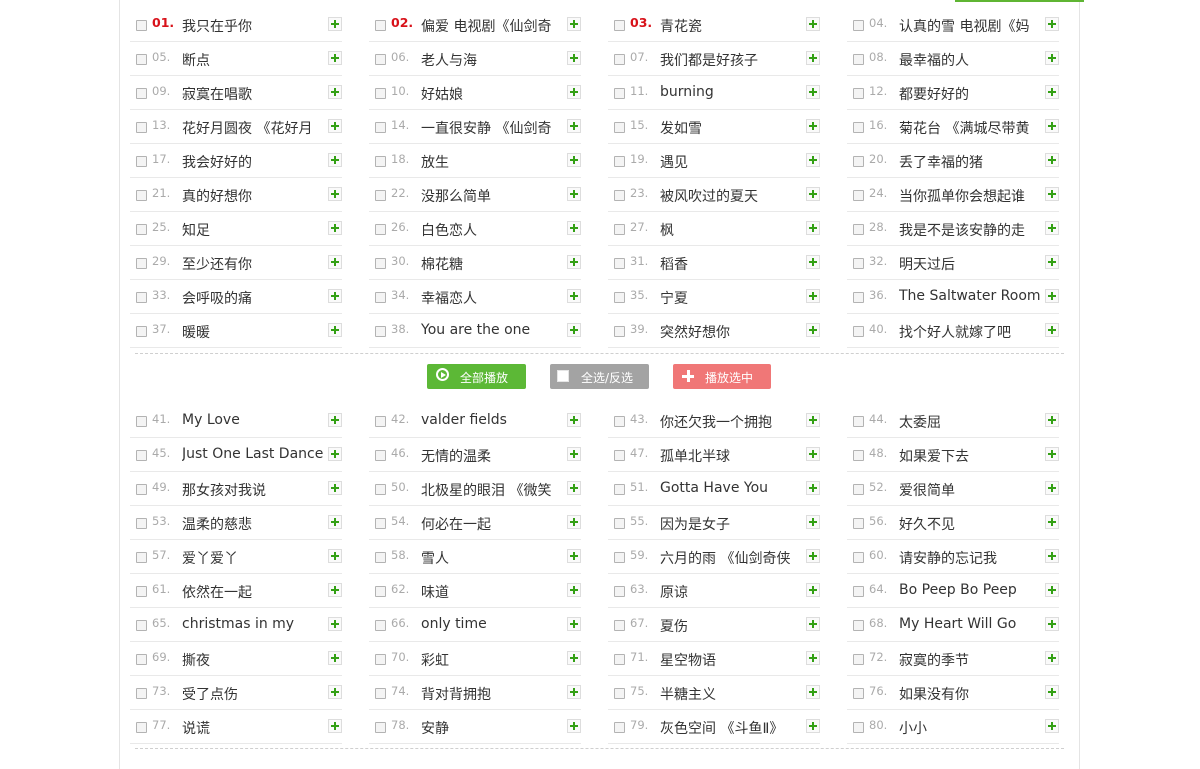 Image resolution: width=1200 pixels, height=769 pixels. What do you see at coordinates (475, 523) in the screenshot?
I see `song-item: 54. 何必在一起` at bounding box center [475, 523].